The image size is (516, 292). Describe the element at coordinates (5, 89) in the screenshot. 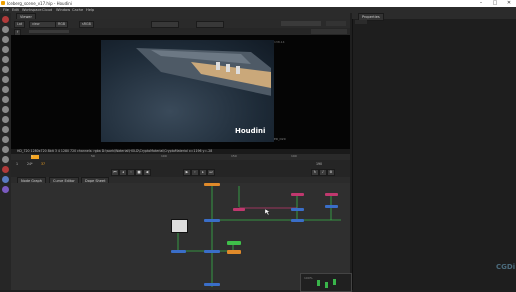

I see `blur-tool-icon` at that location.